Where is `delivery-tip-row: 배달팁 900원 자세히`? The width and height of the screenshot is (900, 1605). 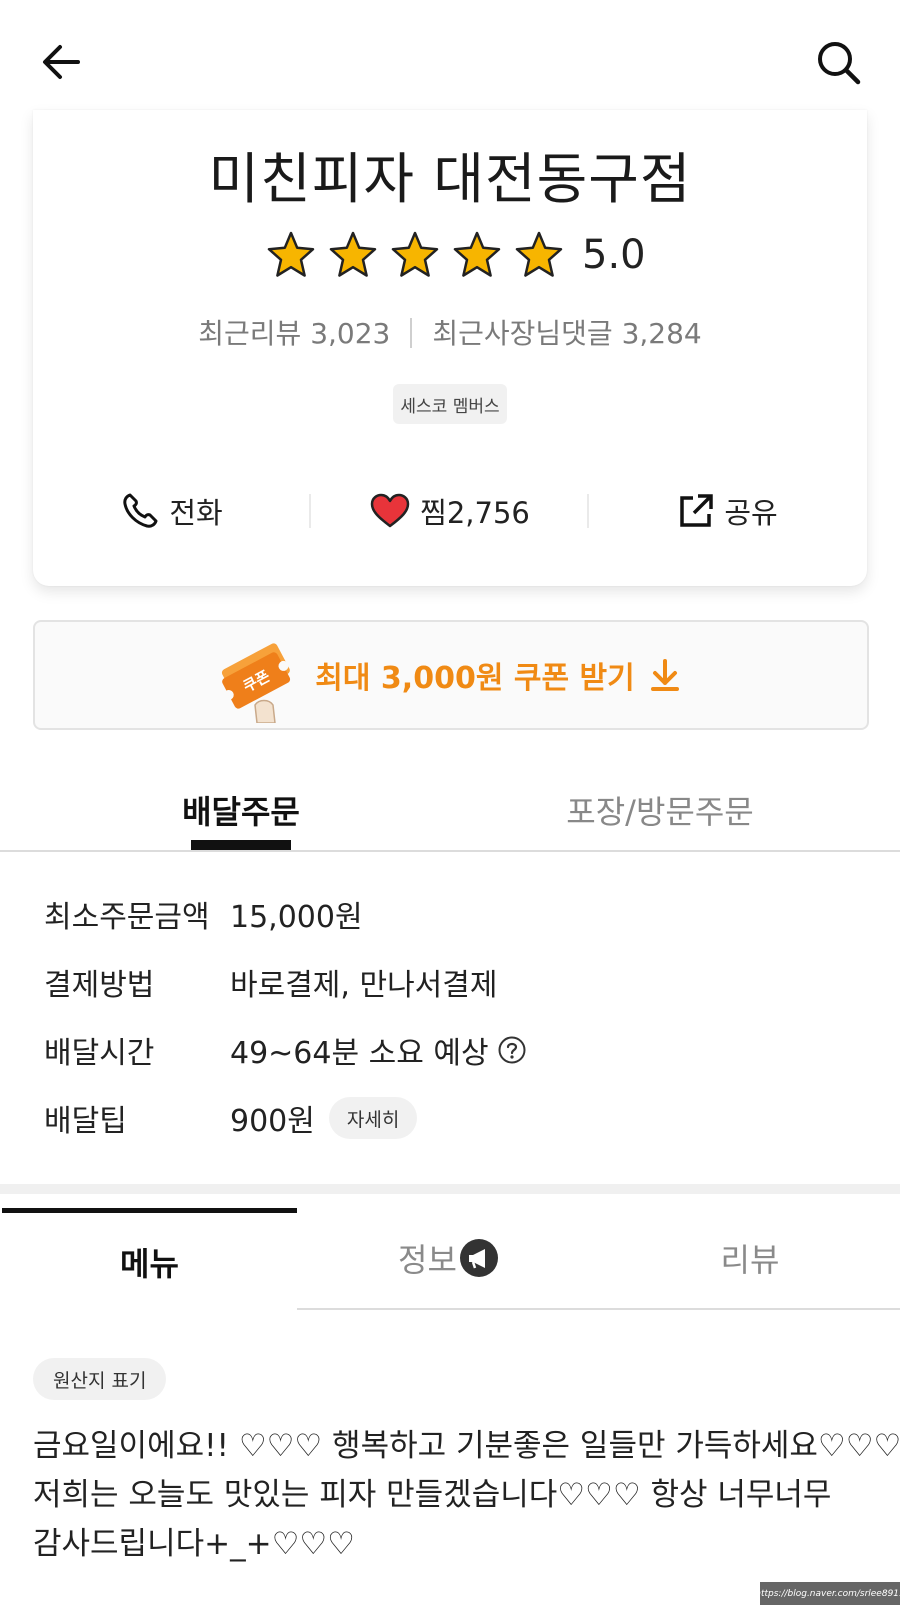 delivery-tip-row: 배달팁 900원 자세히 is located at coordinates (231, 1118).